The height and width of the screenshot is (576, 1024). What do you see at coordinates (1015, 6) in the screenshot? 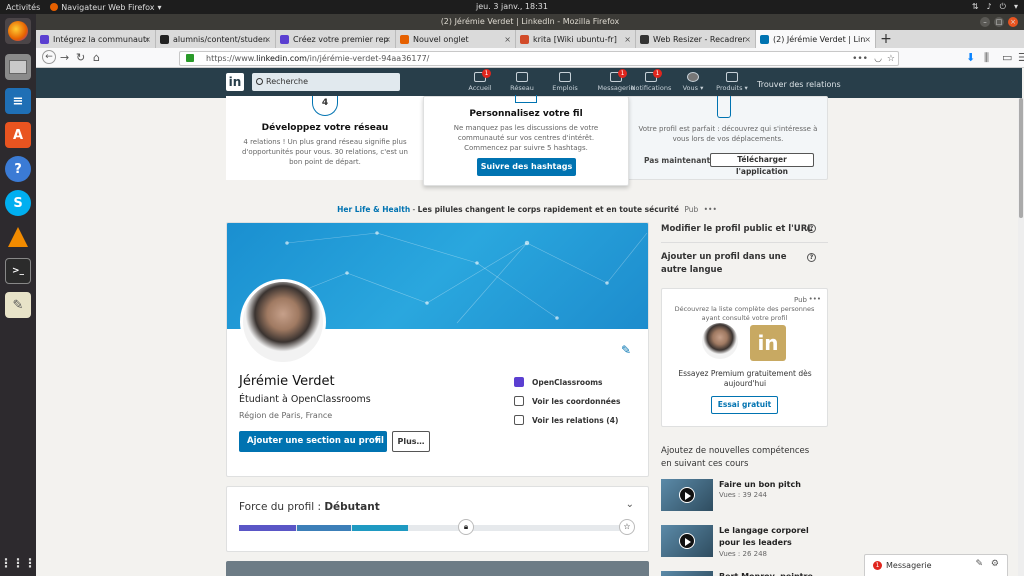
I see `chevron-down-icon: ▾` at bounding box center [1015, 6].